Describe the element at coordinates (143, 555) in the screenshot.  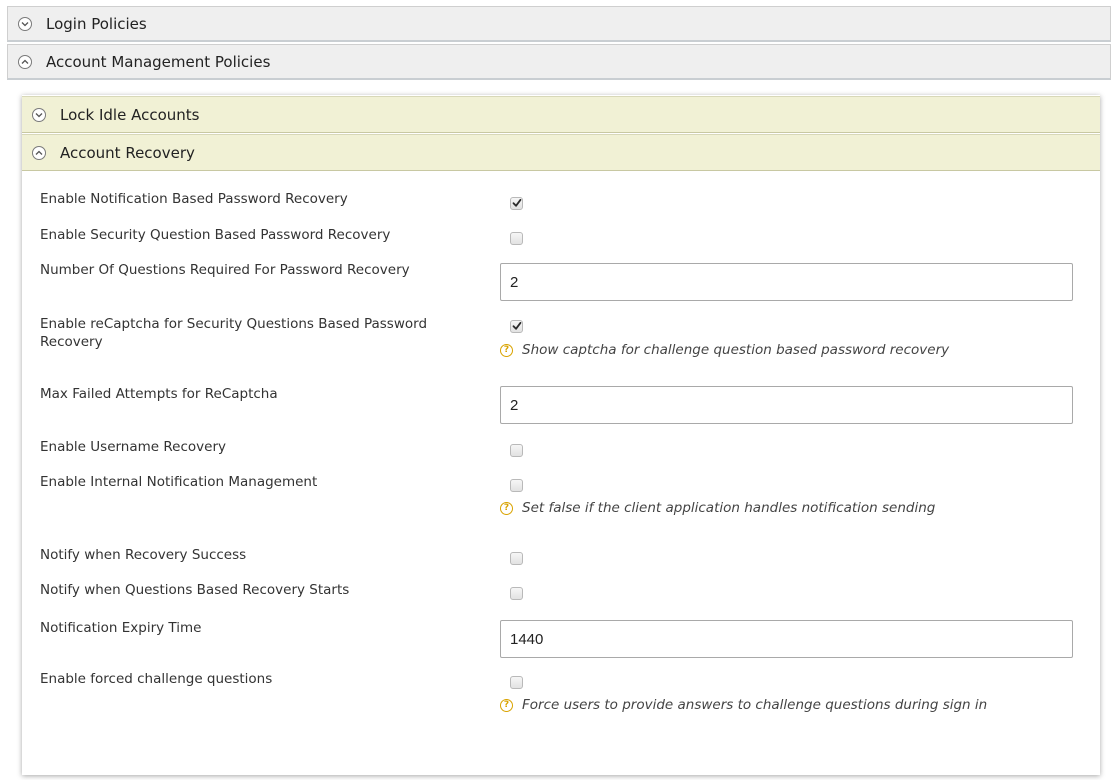
I see `notify-recovery-success-label: Notify when Recovery Success` at that location.